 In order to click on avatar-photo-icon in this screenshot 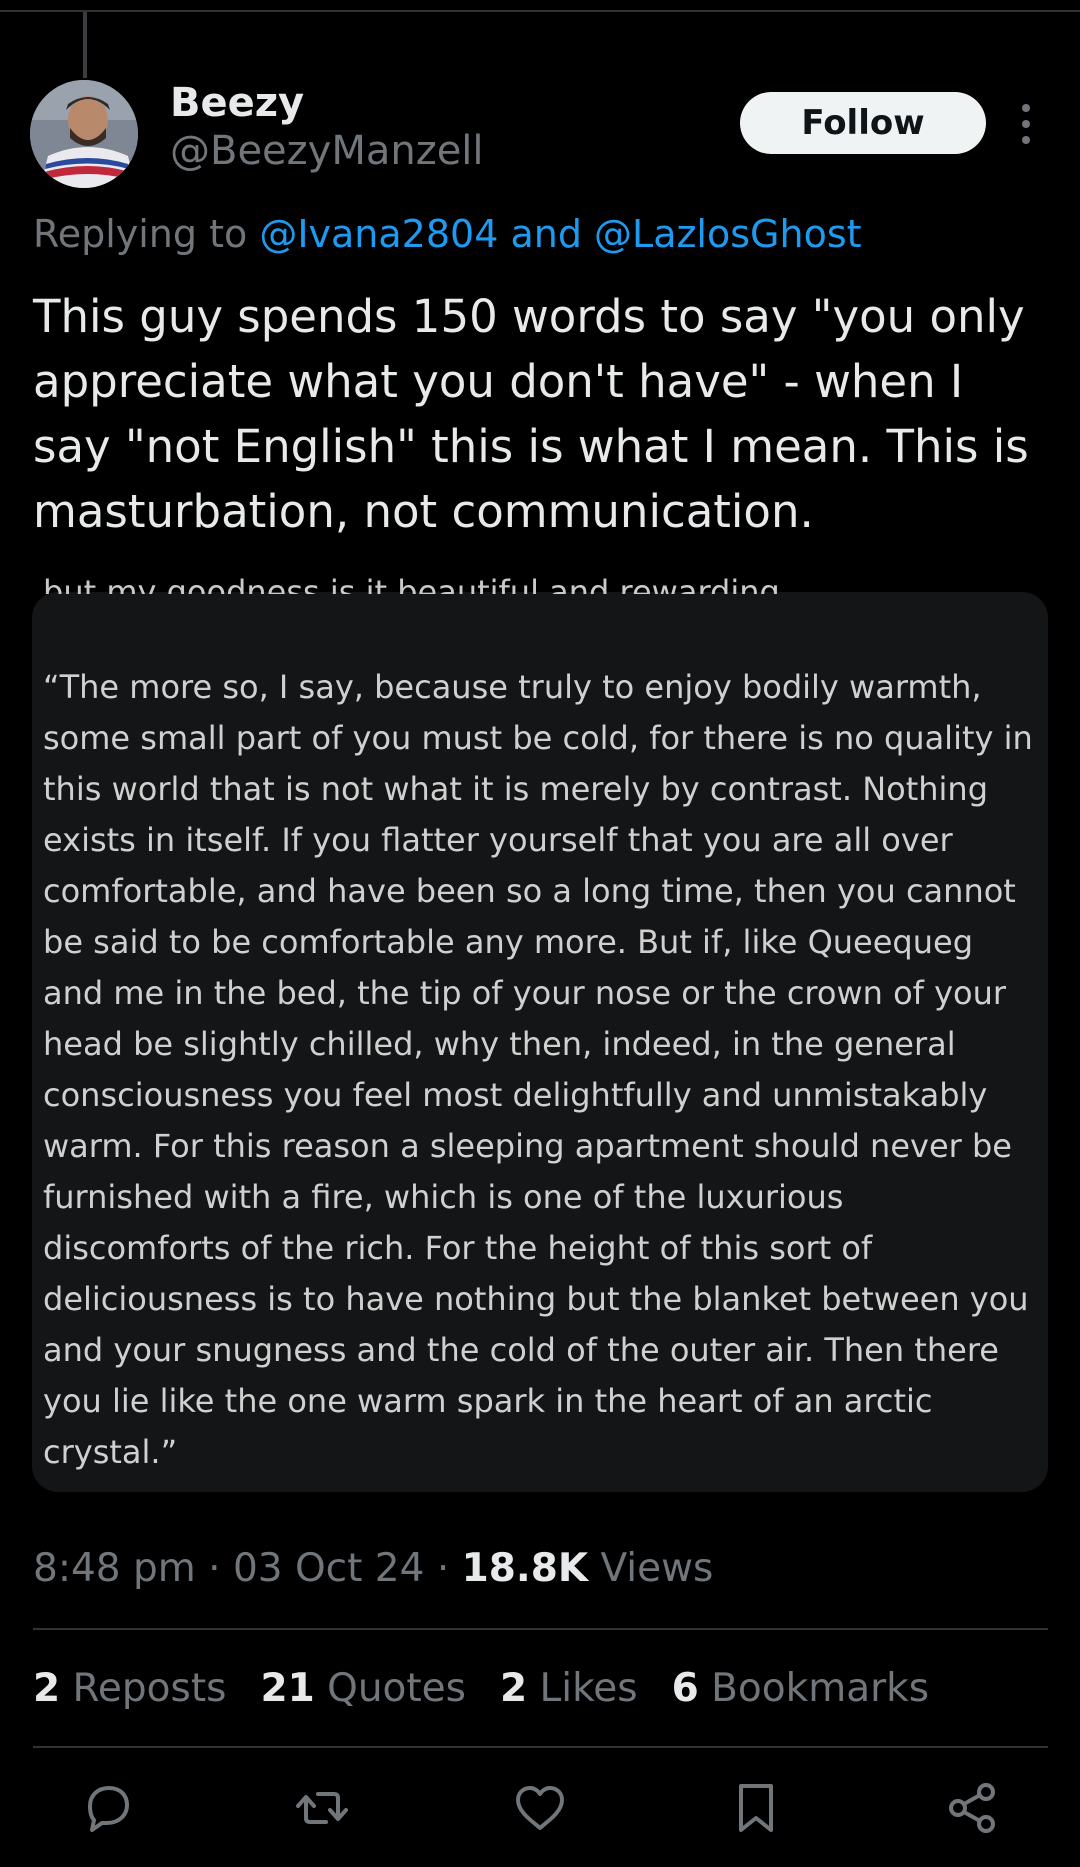, I will do `click(84, 134)`.